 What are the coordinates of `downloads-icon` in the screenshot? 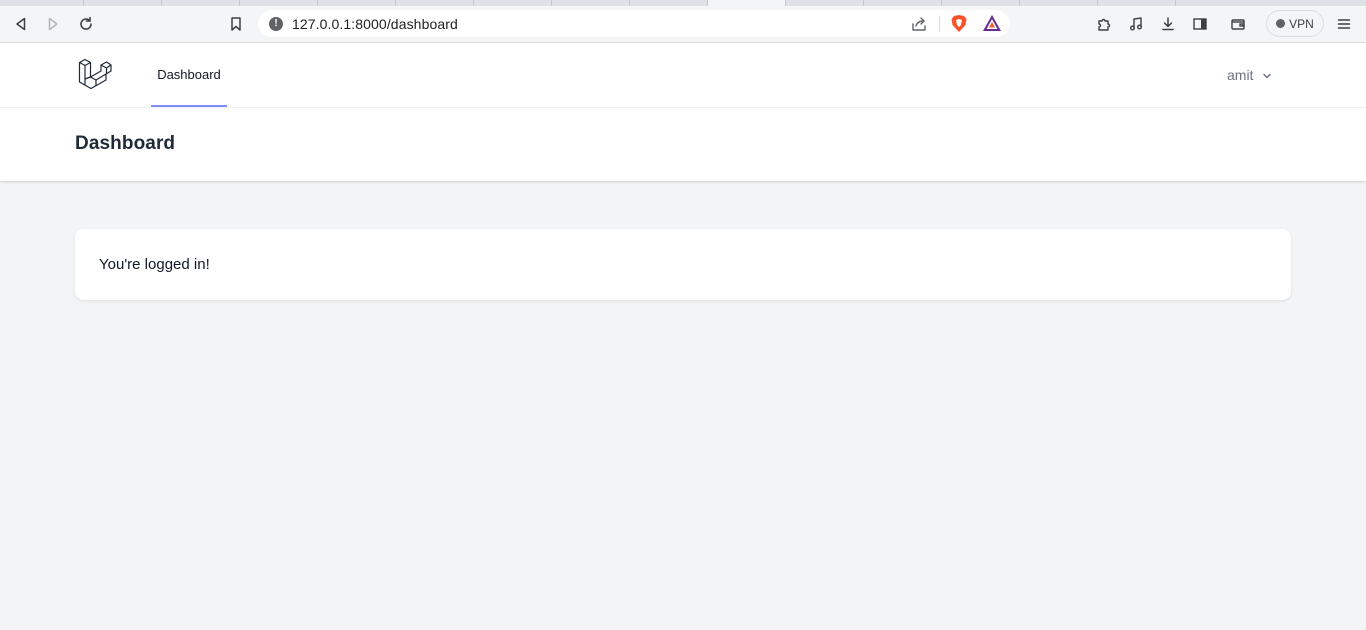 It's located at (1168, 24).